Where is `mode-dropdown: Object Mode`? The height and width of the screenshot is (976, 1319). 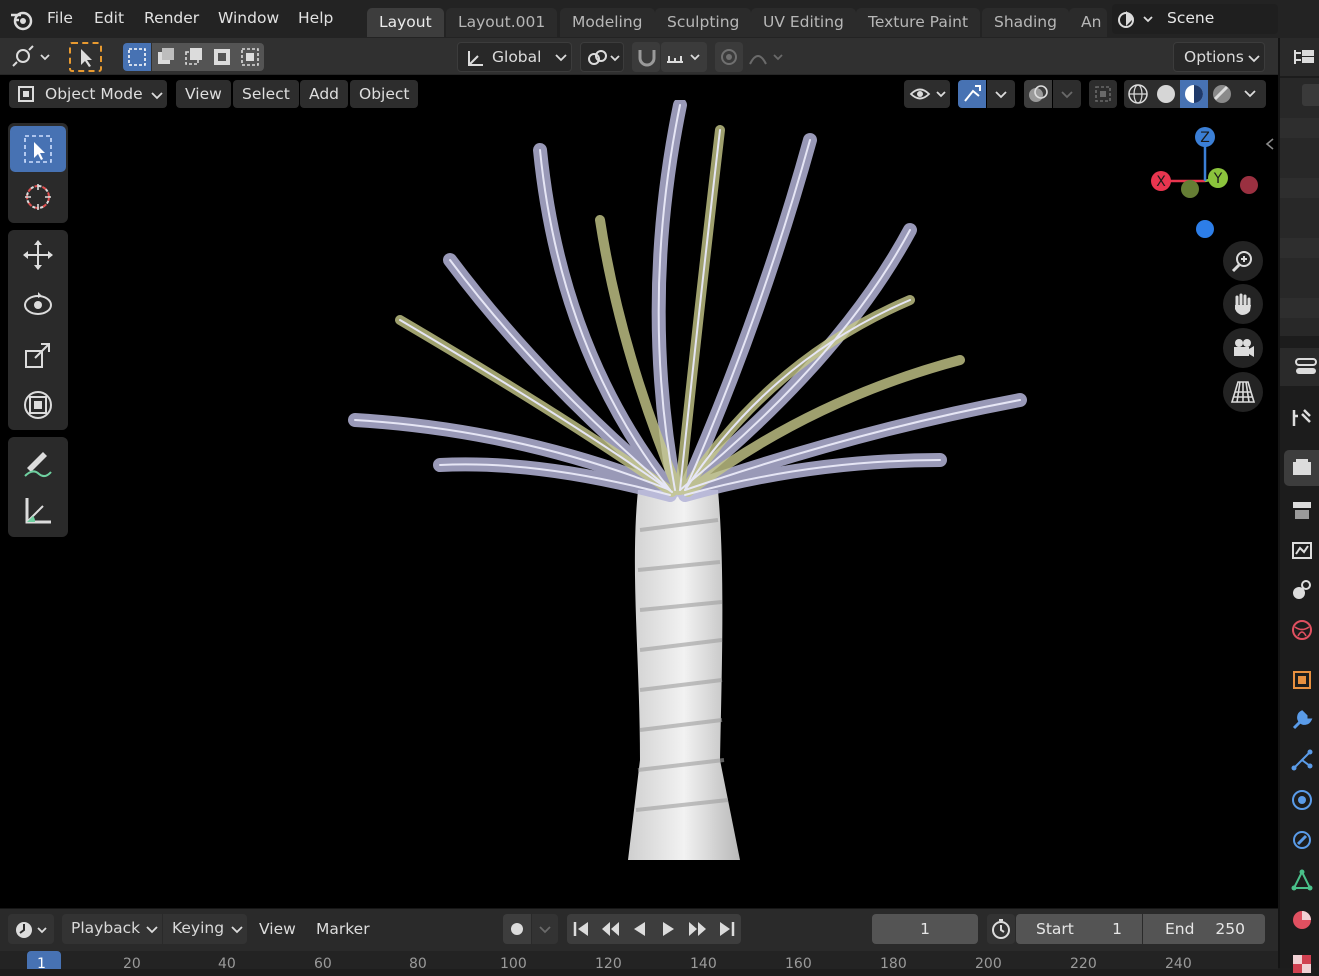
mode-dropdown: Object Mode is located at coordinates (88, 94).